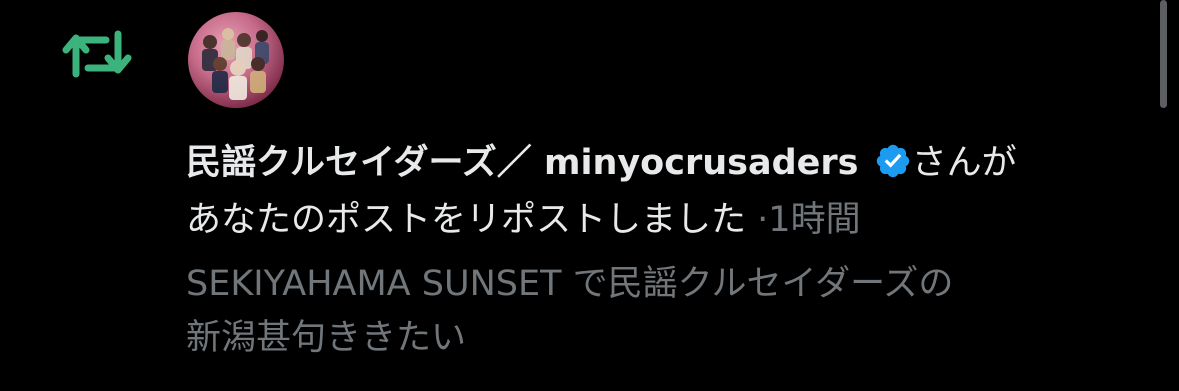 This screenshot has width=1179, height=391. What do you see at coordinates (1163, 54) in the screenshot?
I see `scrollbar` at bounding box center [1163, 54].